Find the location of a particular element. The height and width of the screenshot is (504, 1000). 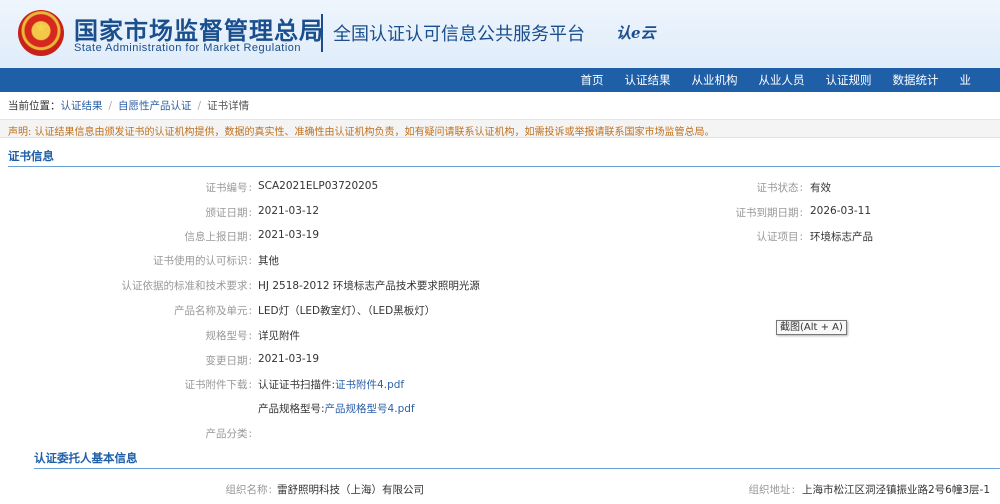

platform-title: 全国认证认可信息公共服务平台 is located at coordinates (459, 33).